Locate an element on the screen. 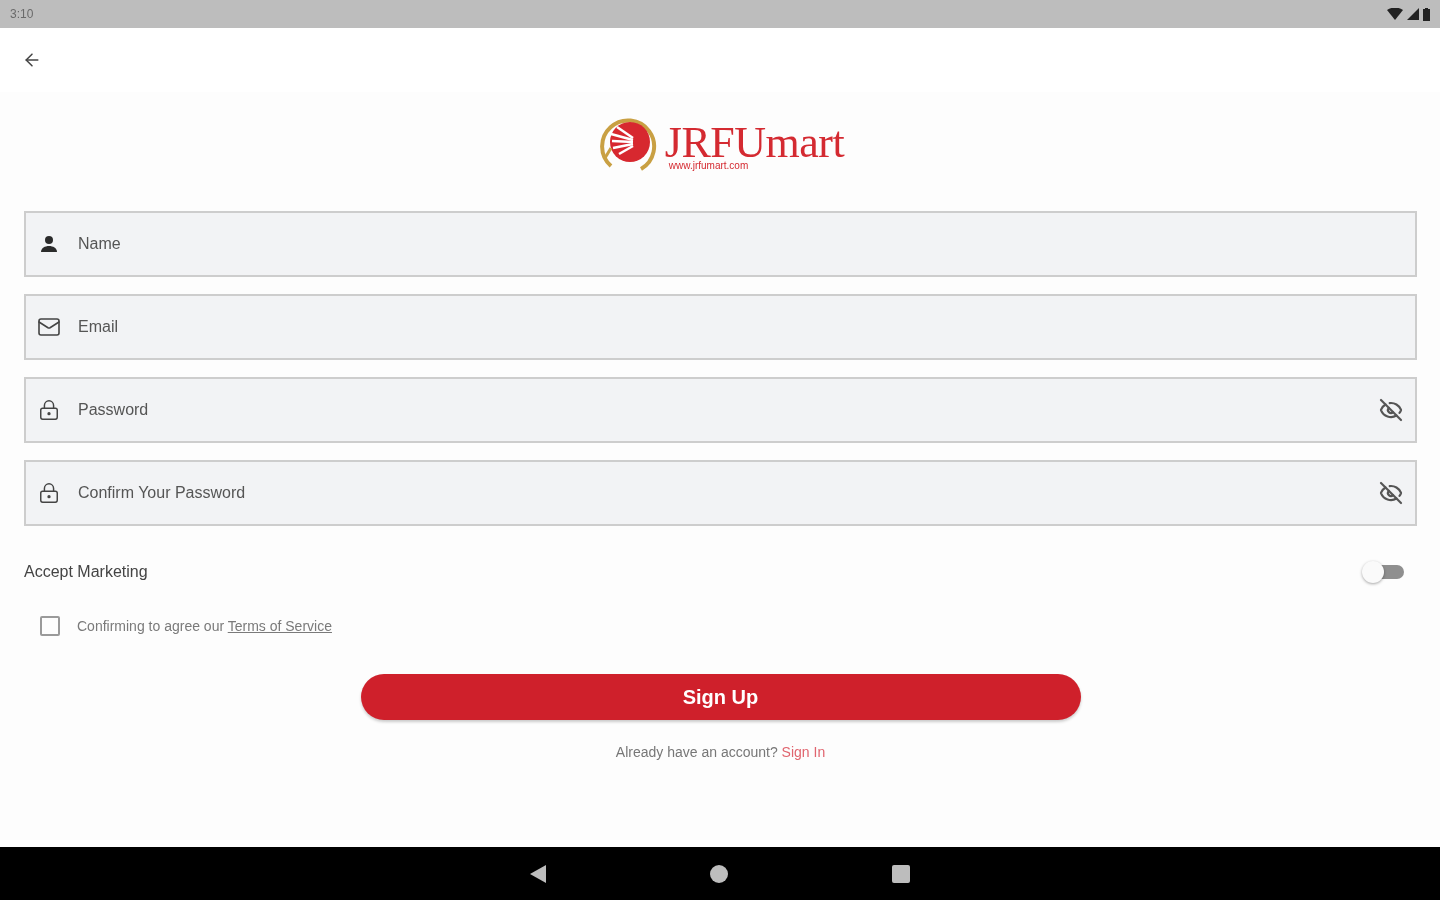 This screenshot has width=1440, height=900. sign-in-prompt: Already have an account? Sign In is located at coordinates (720, 752).